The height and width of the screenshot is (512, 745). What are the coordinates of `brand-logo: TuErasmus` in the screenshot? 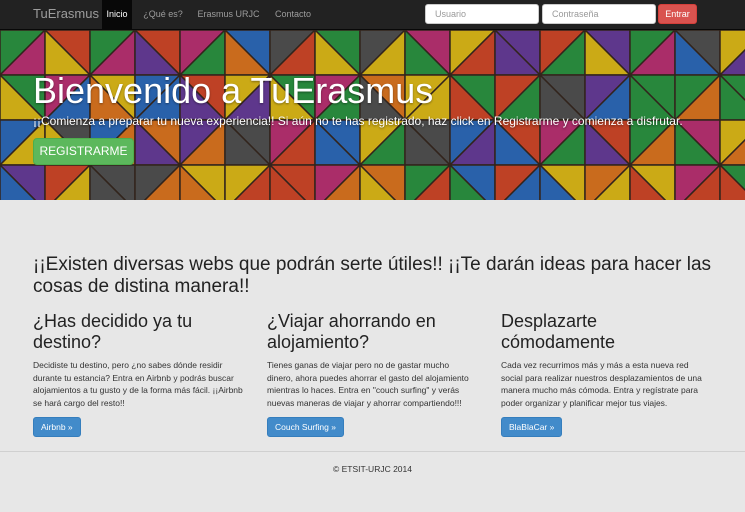 It's located at (66, 13).